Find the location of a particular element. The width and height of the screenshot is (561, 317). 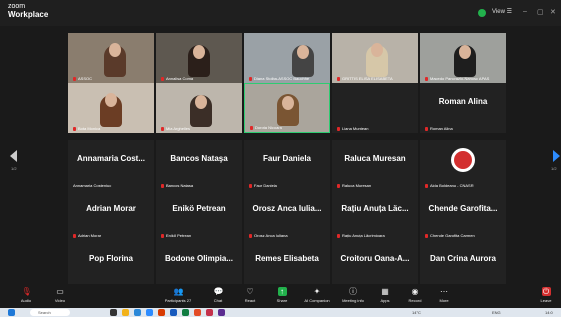

participant-name: Macedo Pancrazio-Nanosc APAS is located at coordinates (457, 78).